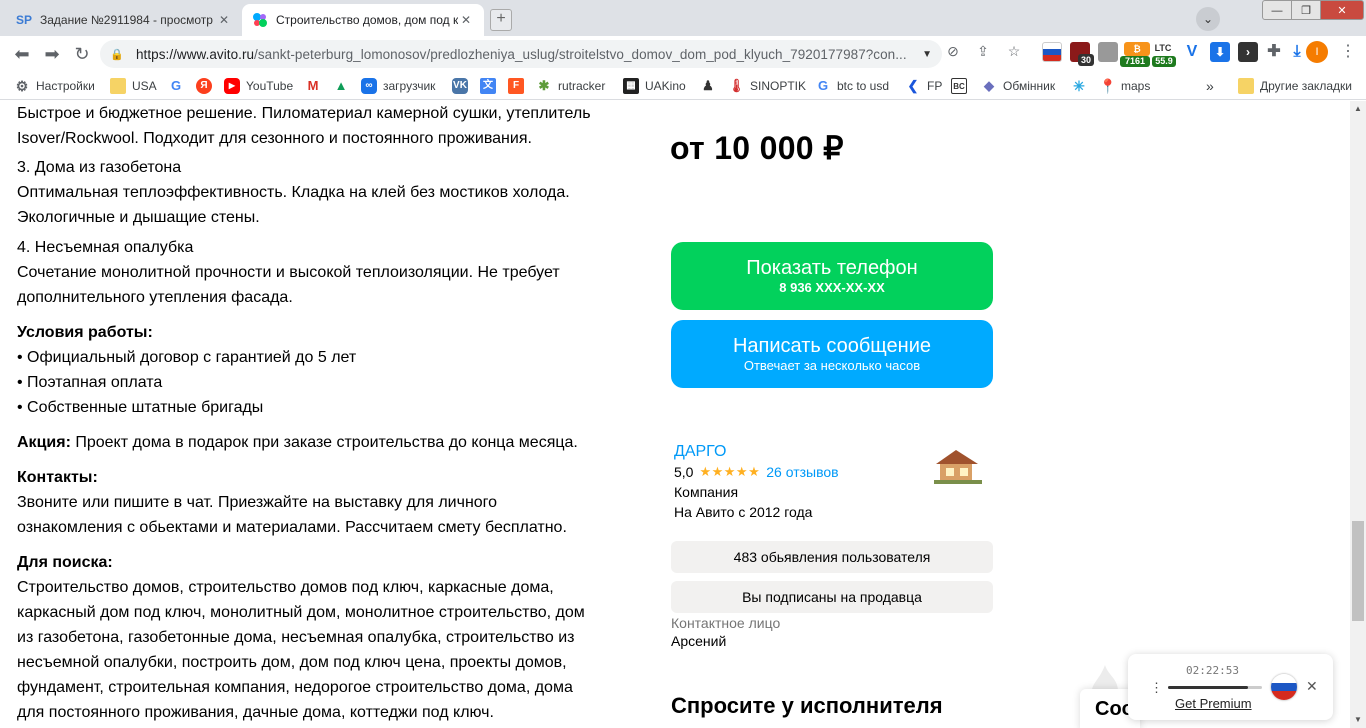 The height and width of the screenshot is (728, 1366). Describe the element at coordinates (85, 332) in the screenshot. I see `conditions-title: Условия работы:` at that location.